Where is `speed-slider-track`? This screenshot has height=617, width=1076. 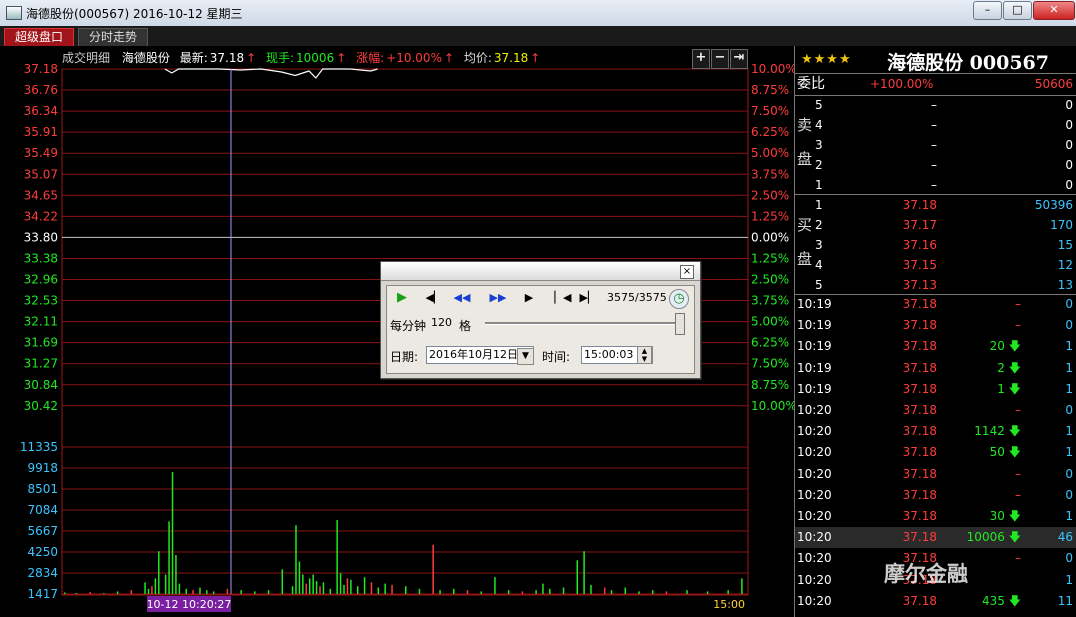
speed-slider-track is located at coordinates (583, 323).